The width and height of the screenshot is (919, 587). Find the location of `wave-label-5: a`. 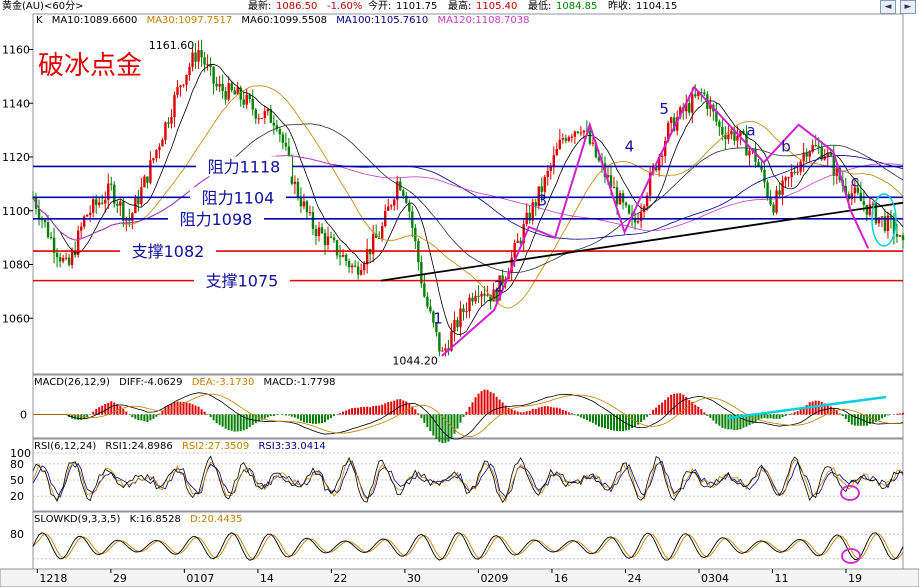

wave-label-5: a is located at coordinates (750, 131).